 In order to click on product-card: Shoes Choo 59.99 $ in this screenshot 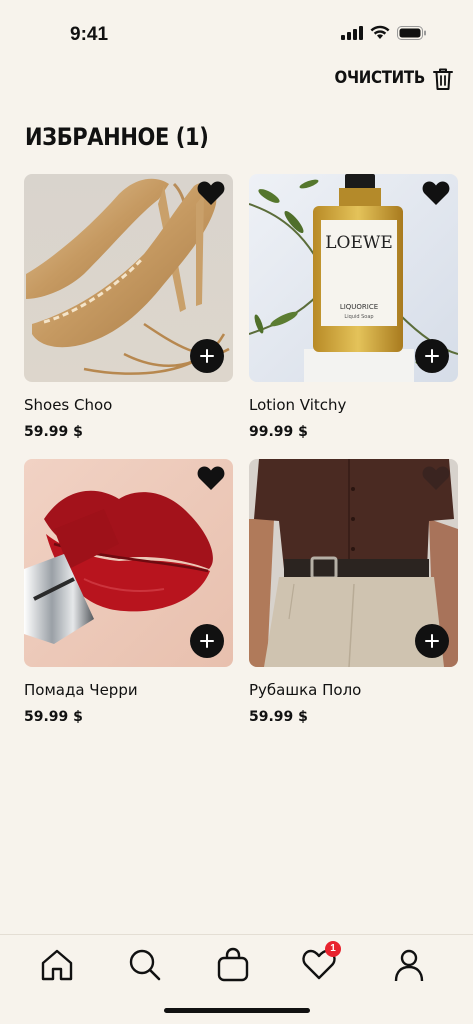, I will do `click(128, 314)`.